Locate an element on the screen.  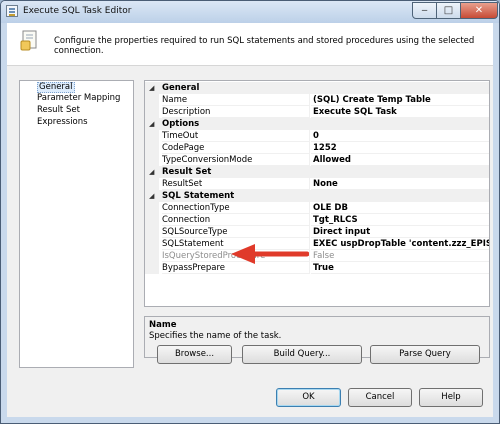
property-value: False is located at coordinates (400, 256).